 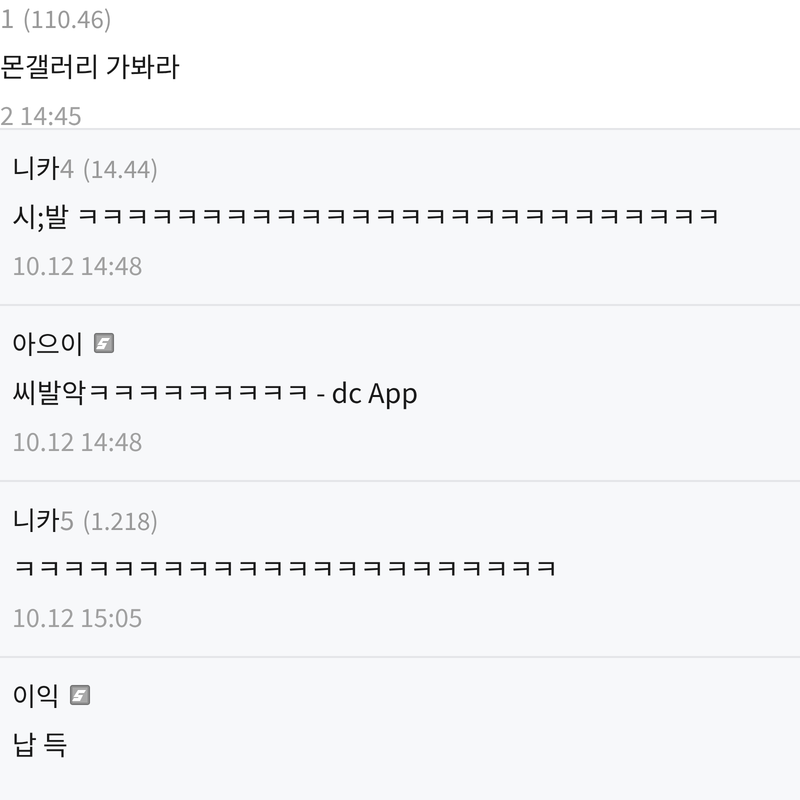 I want to click on comment-date: 2 14:45, so click(x=41, y=115).